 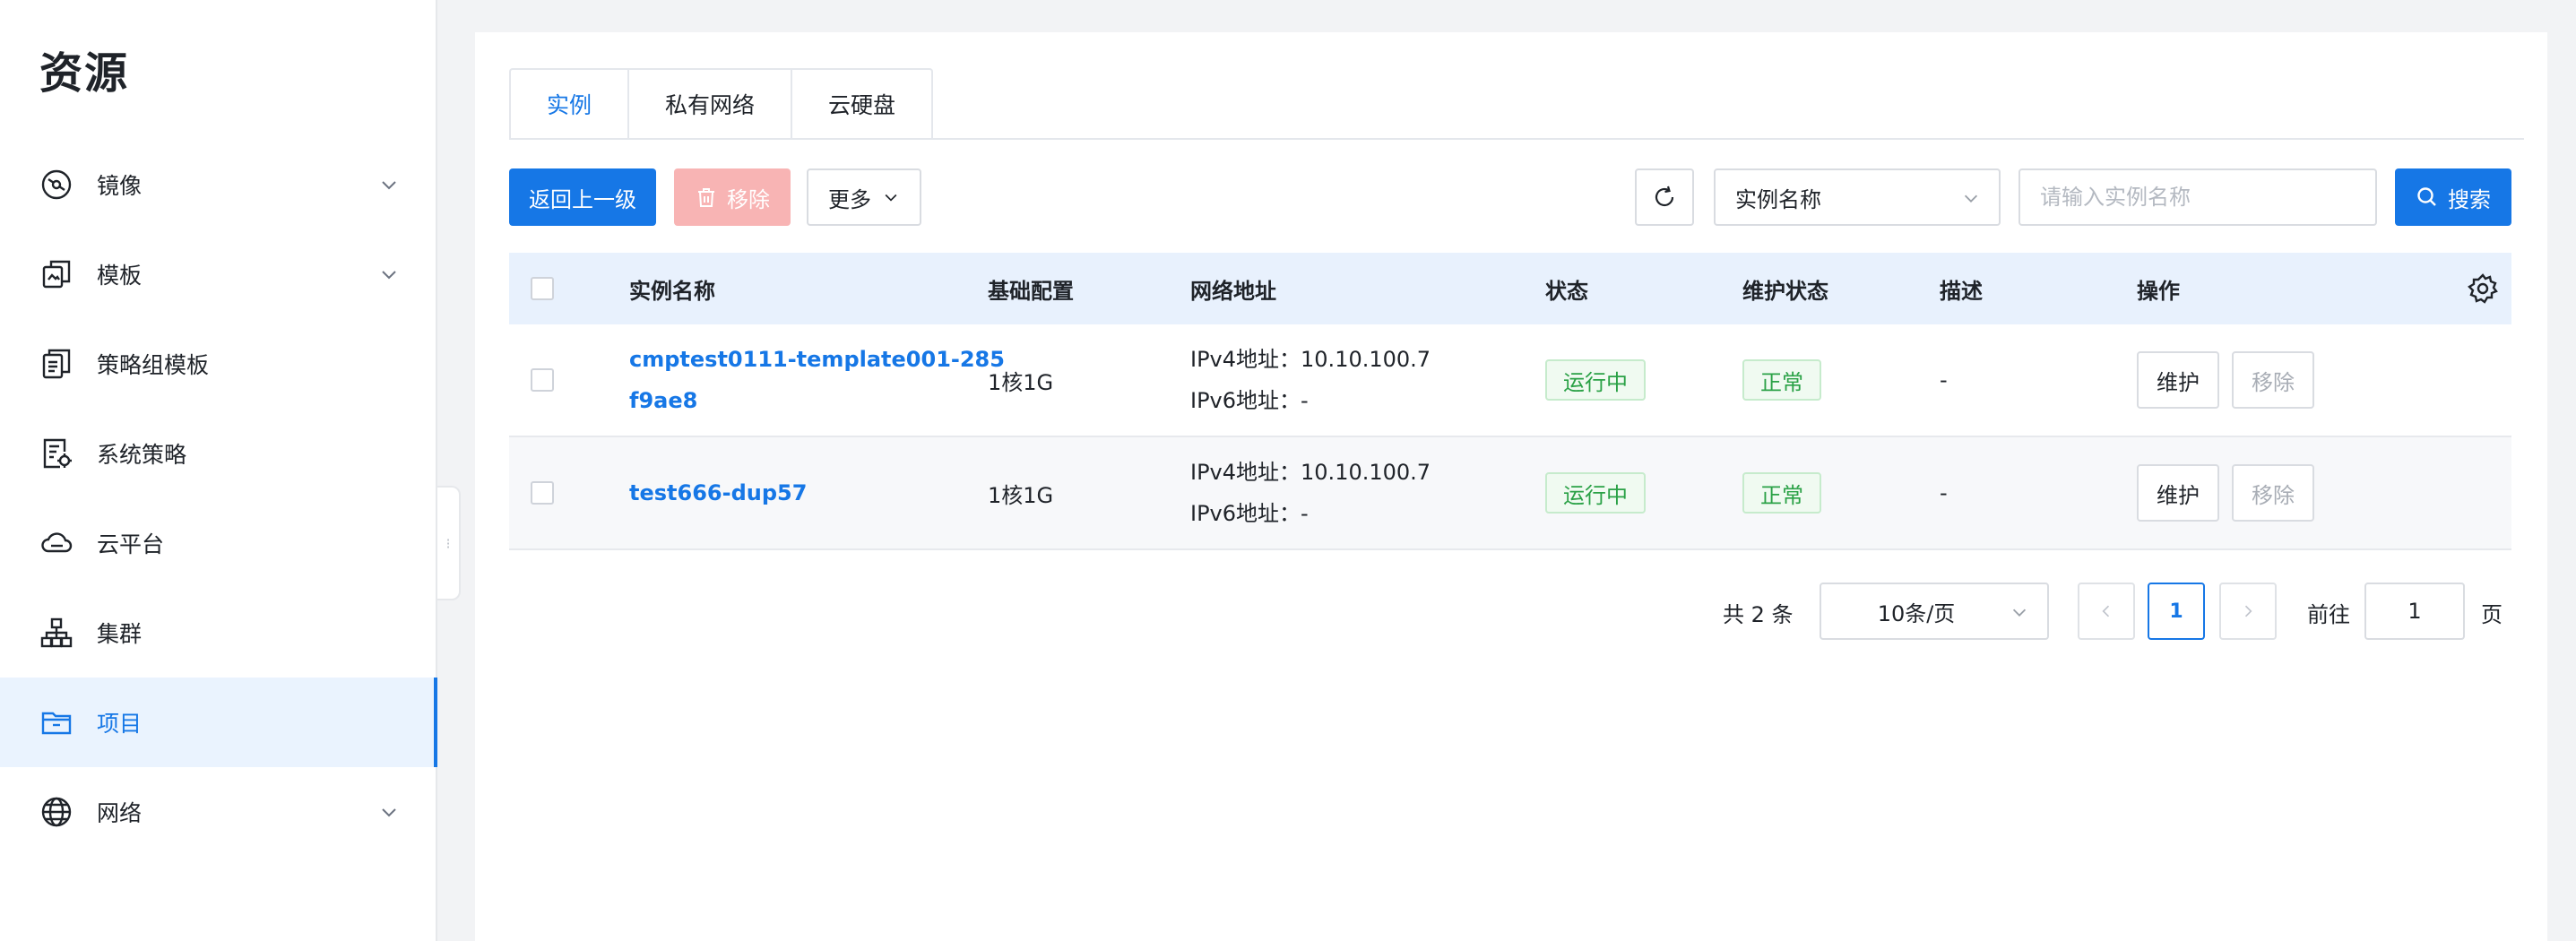 I want to click on search-button: 搜索, so click(x=2453, y=197).